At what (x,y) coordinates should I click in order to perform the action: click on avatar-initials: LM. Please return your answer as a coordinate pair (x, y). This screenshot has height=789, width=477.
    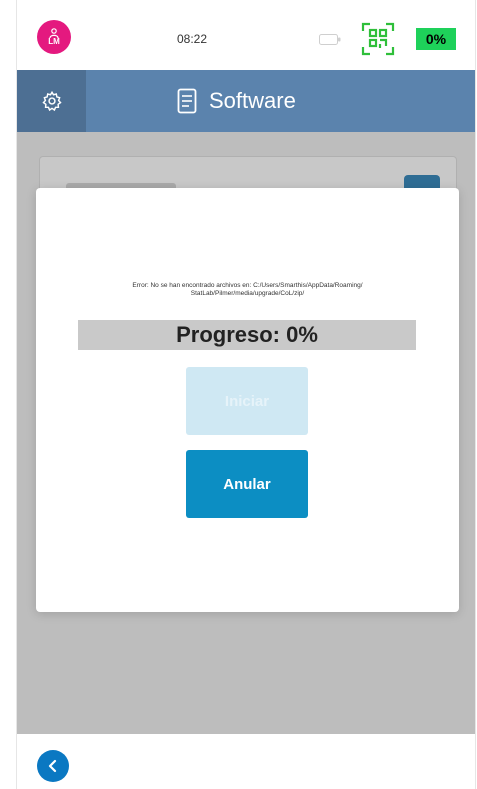
    Looking at the image, I should click on (54, 41).